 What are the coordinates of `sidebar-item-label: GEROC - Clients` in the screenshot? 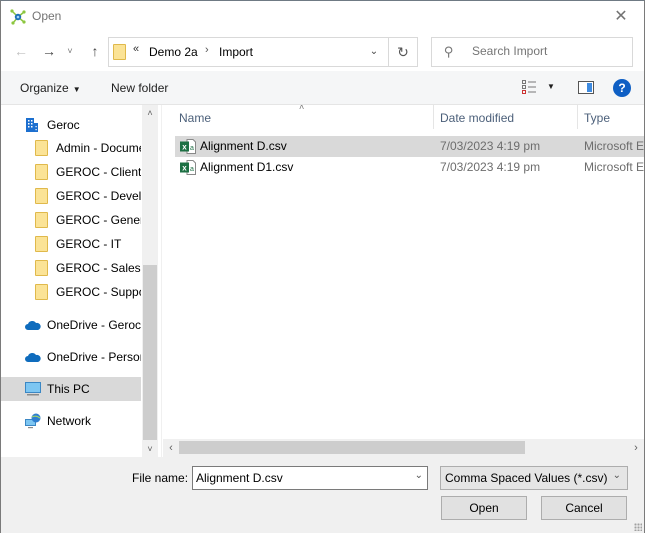 It's located at (98, 172).